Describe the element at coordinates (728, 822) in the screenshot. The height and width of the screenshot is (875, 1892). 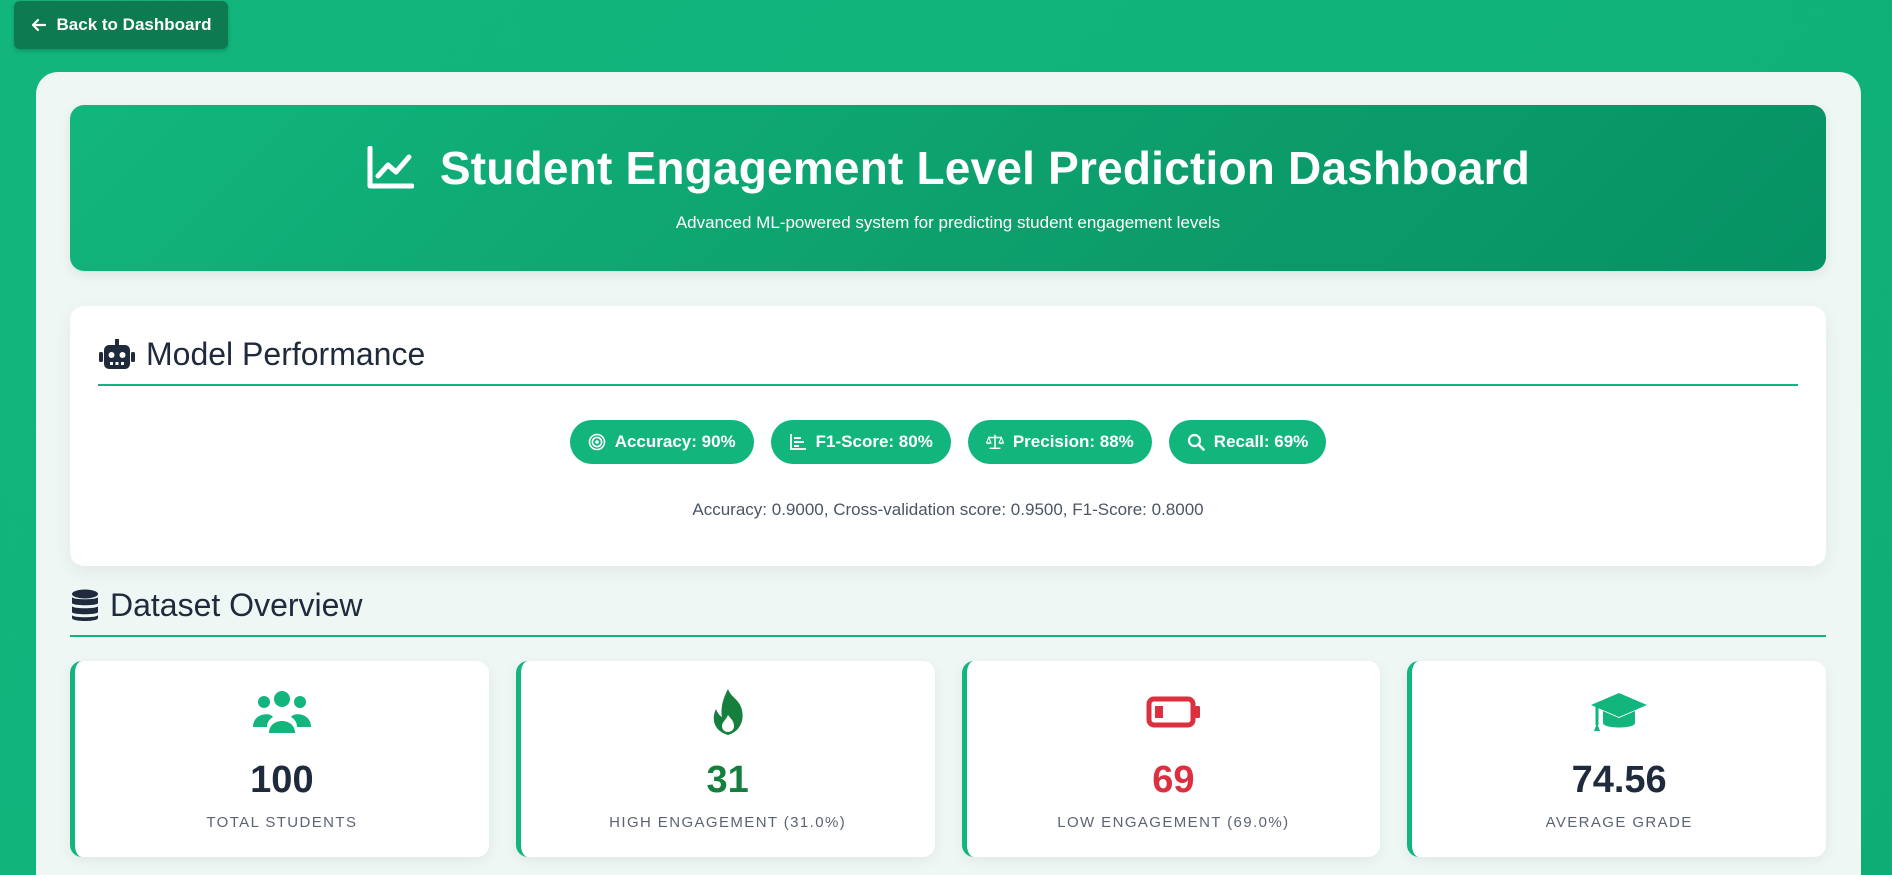
I see `stat-label: HIGH ENGAGEMENT (31.0%)` at that location.